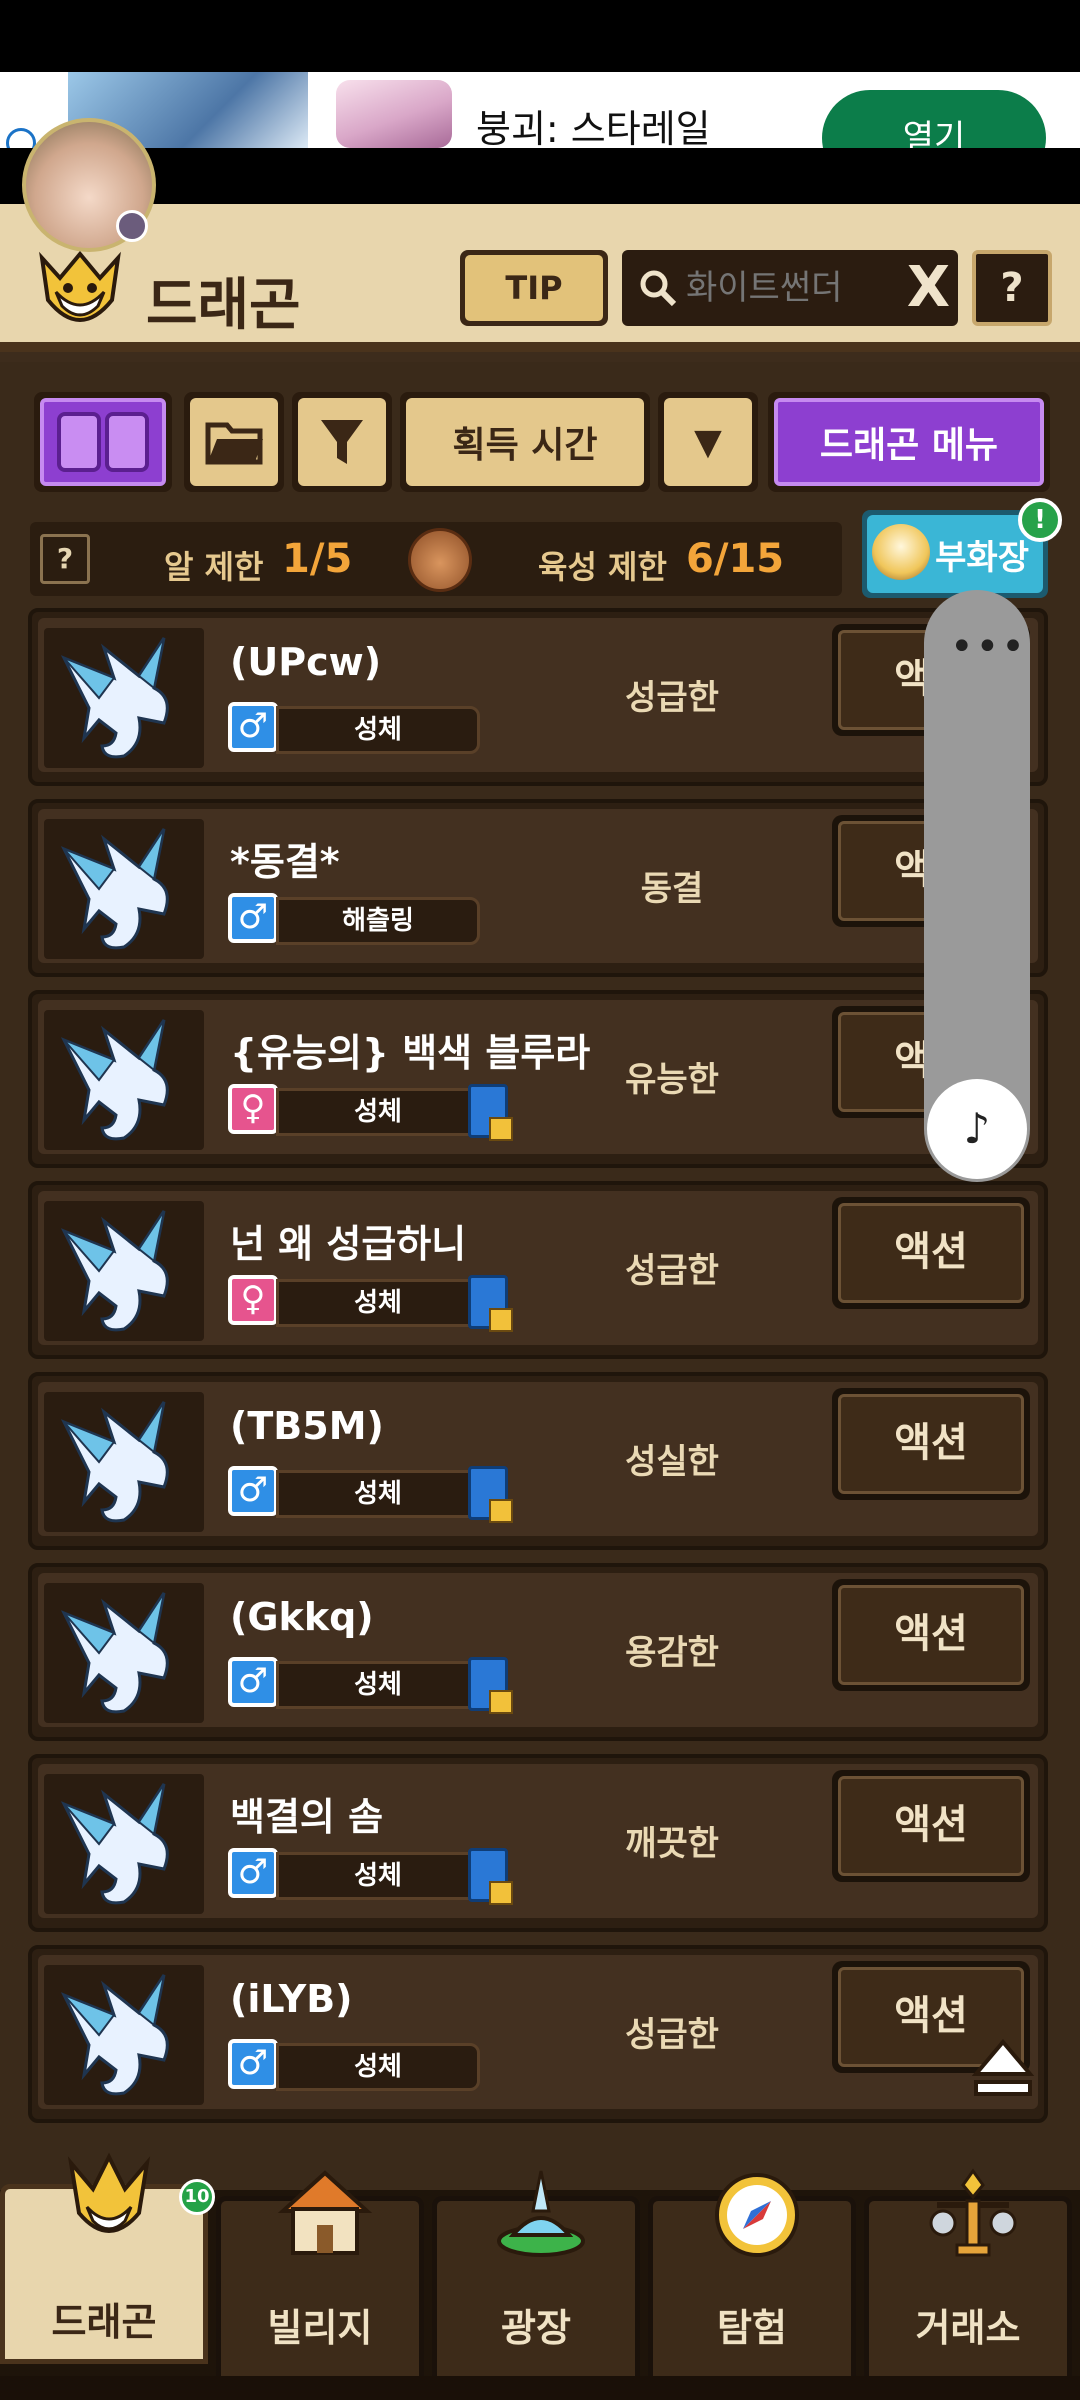  I want to click on nav-label: 드래곤, so click(104, 2322).